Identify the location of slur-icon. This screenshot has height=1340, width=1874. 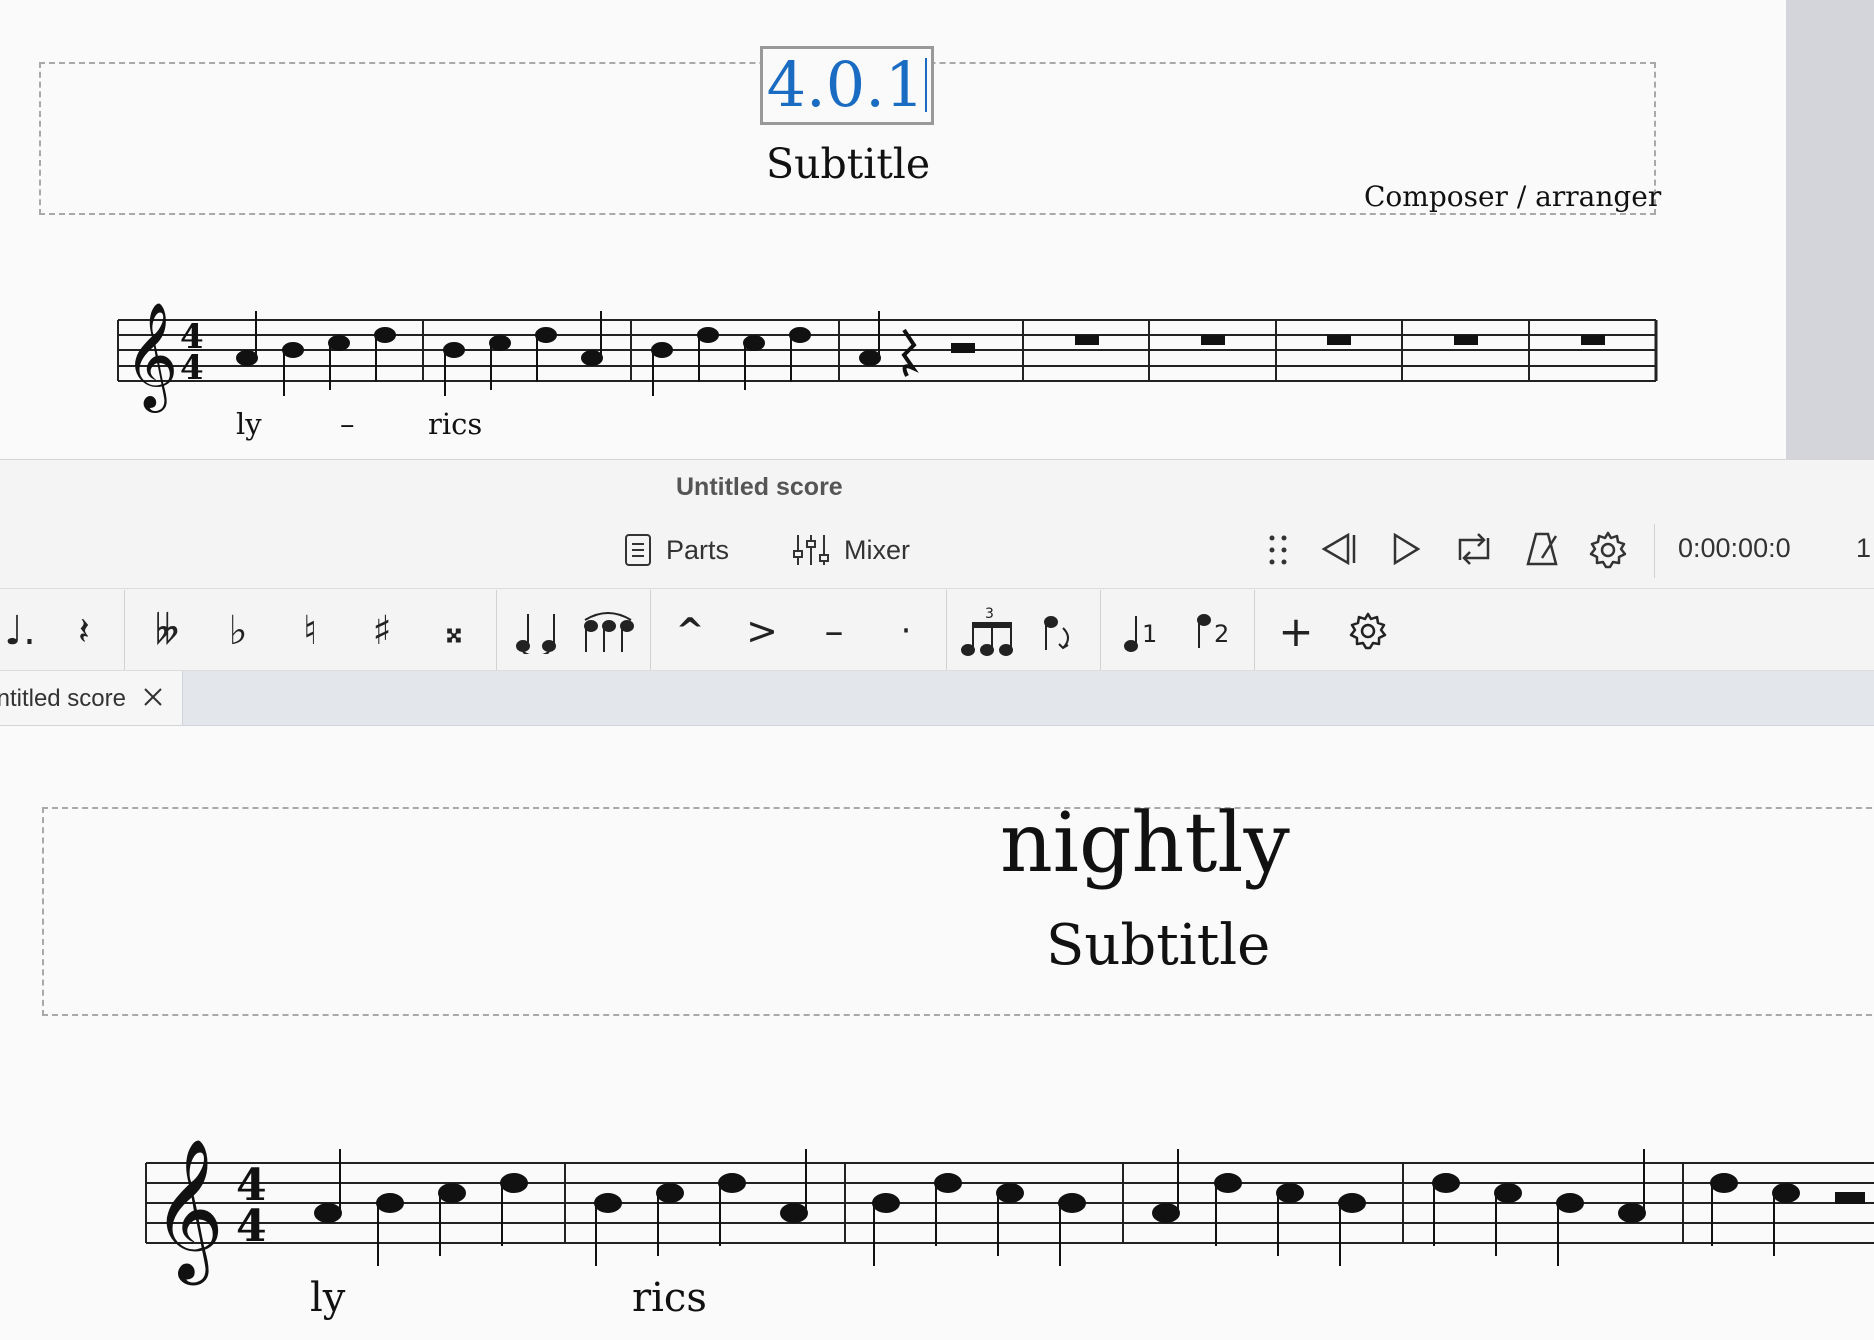
(609, 632).